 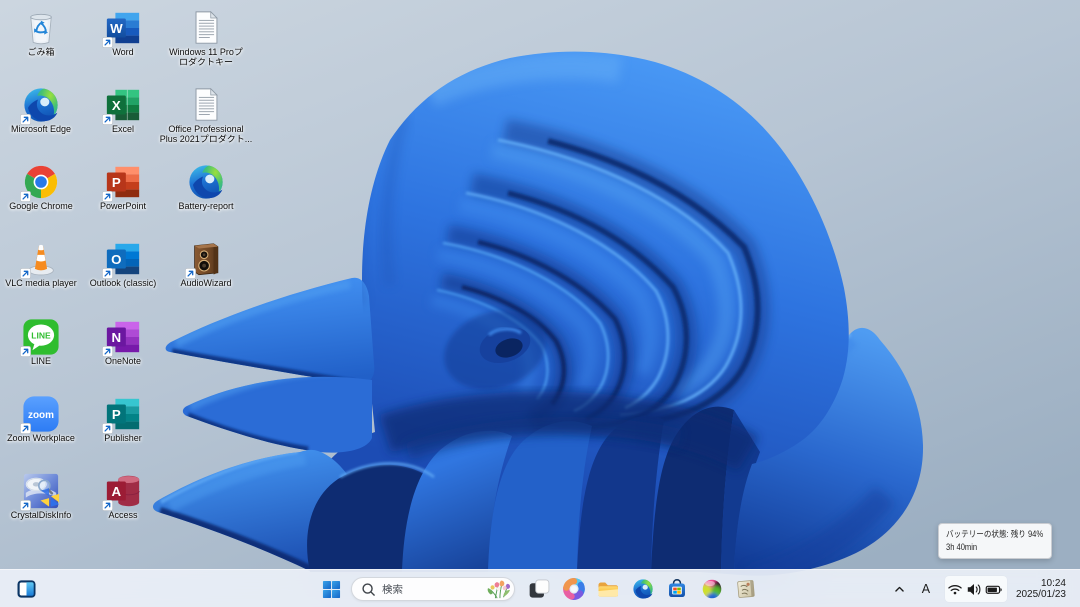 I want to click on edge-icon, so click(x=206, y=182).